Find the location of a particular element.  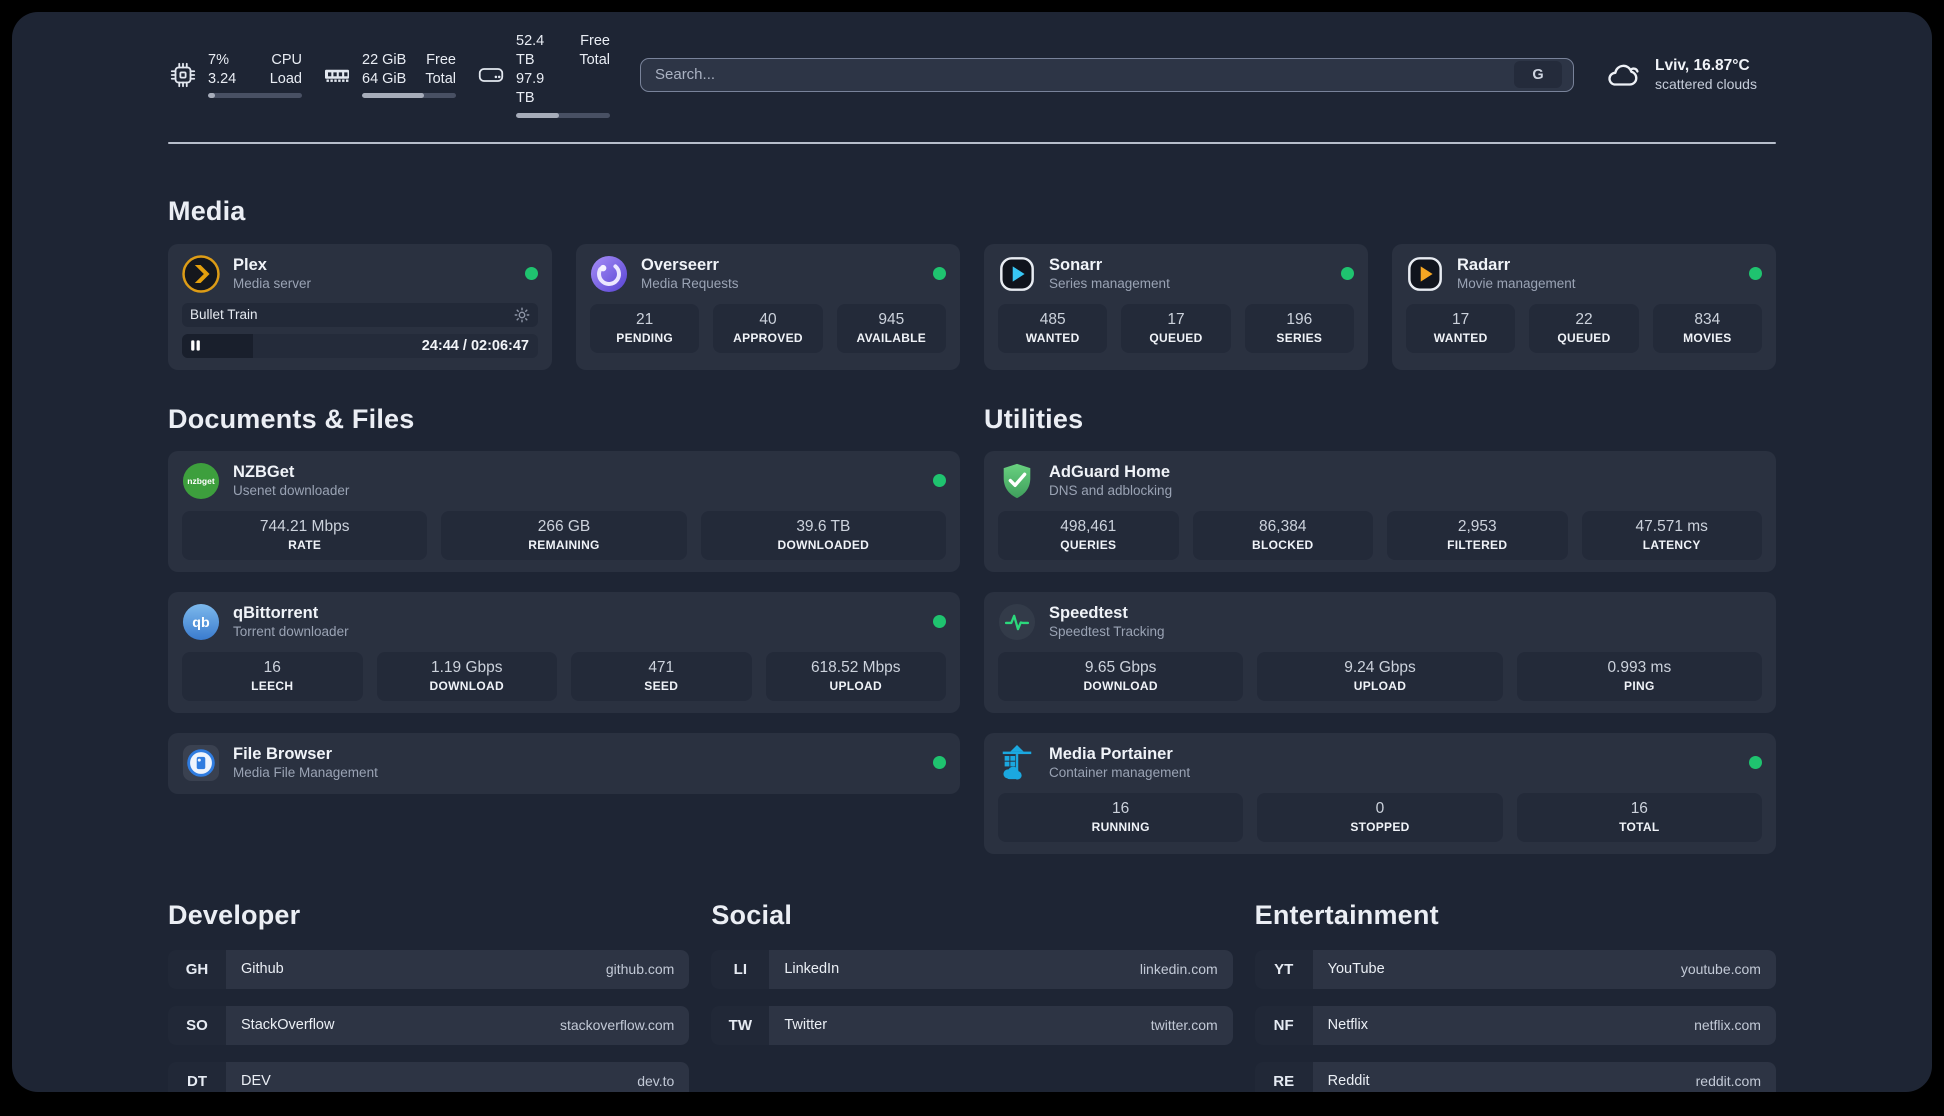

stat-box: 21 PENDING is located at coordinates (645, 328).